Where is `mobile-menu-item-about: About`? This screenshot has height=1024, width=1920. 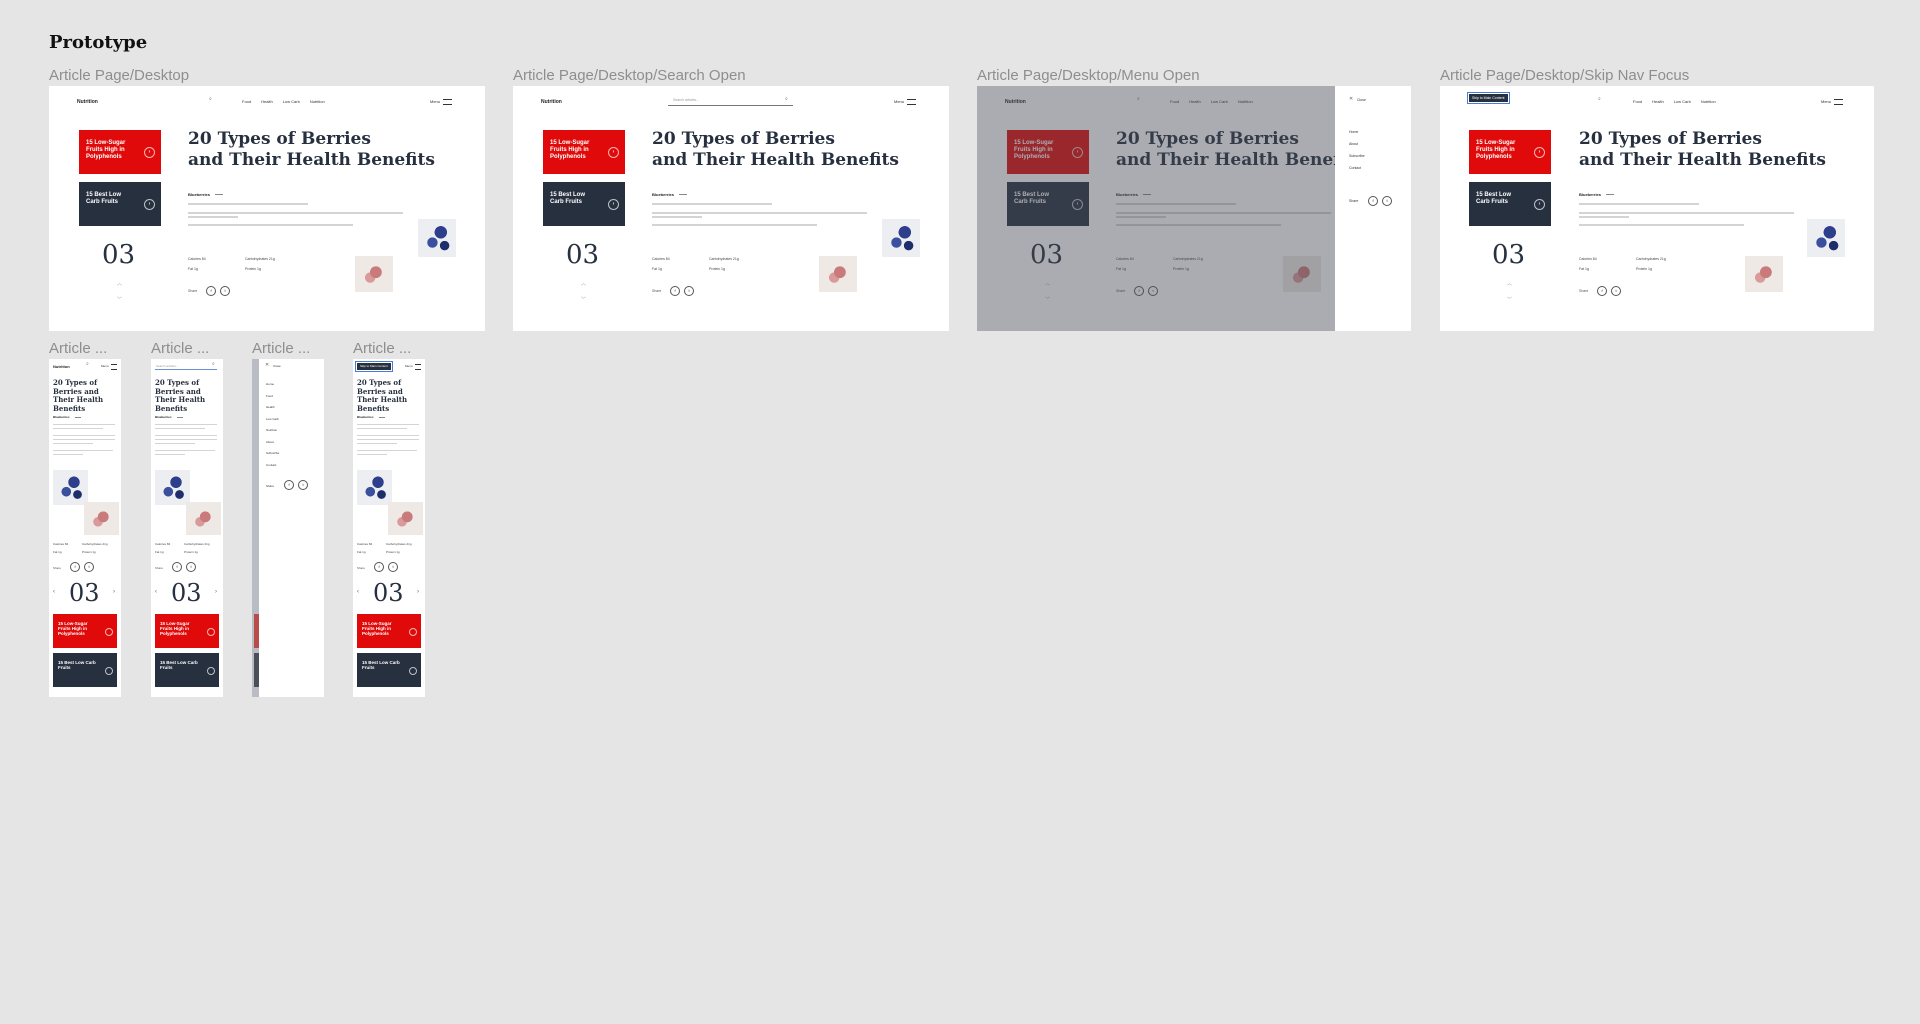 mobile-menu-item-about: About is located at coordinates (270, 442).